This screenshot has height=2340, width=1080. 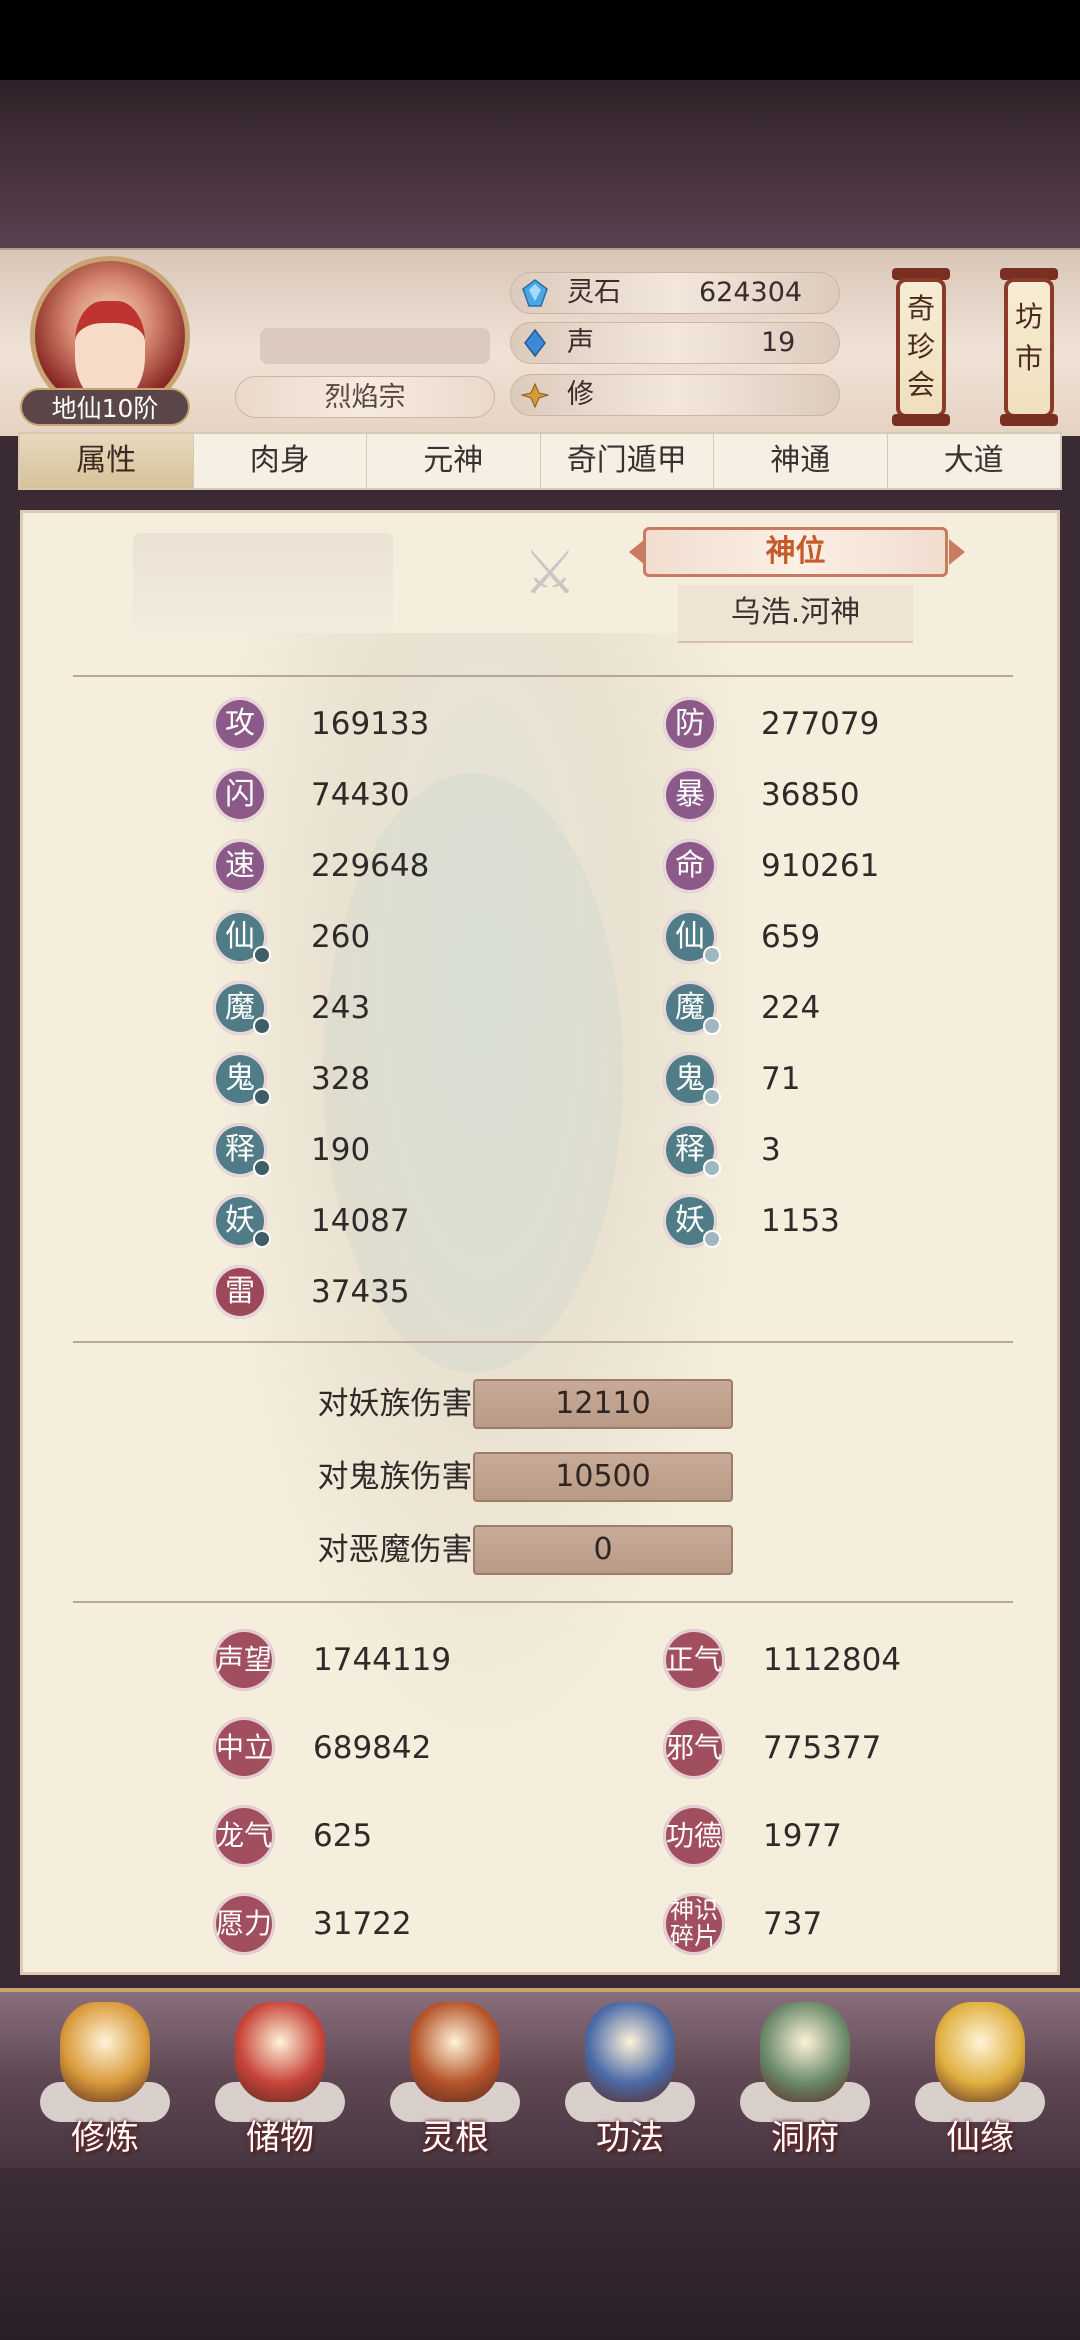 What do you see at coordinates (244, 1924) in the screenshot?
I see `rep-label: 愿力` at bounding box center [244, 1924].